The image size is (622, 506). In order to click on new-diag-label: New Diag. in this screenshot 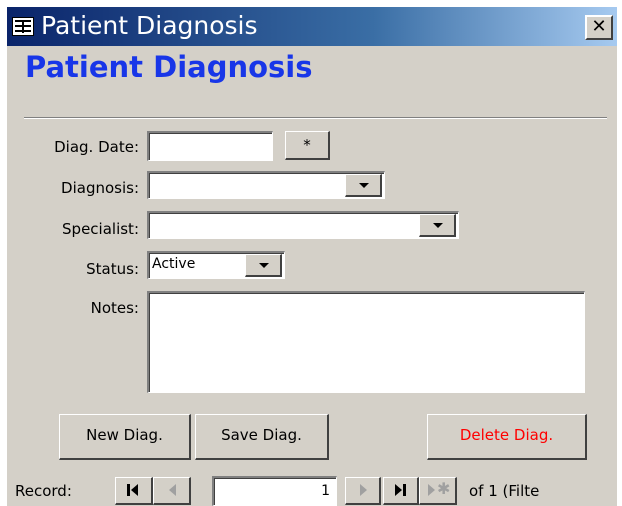, I will do `click(124, 435)`.